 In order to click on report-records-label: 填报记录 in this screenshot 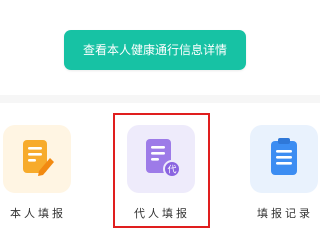, I will do `click(285, 213)`.